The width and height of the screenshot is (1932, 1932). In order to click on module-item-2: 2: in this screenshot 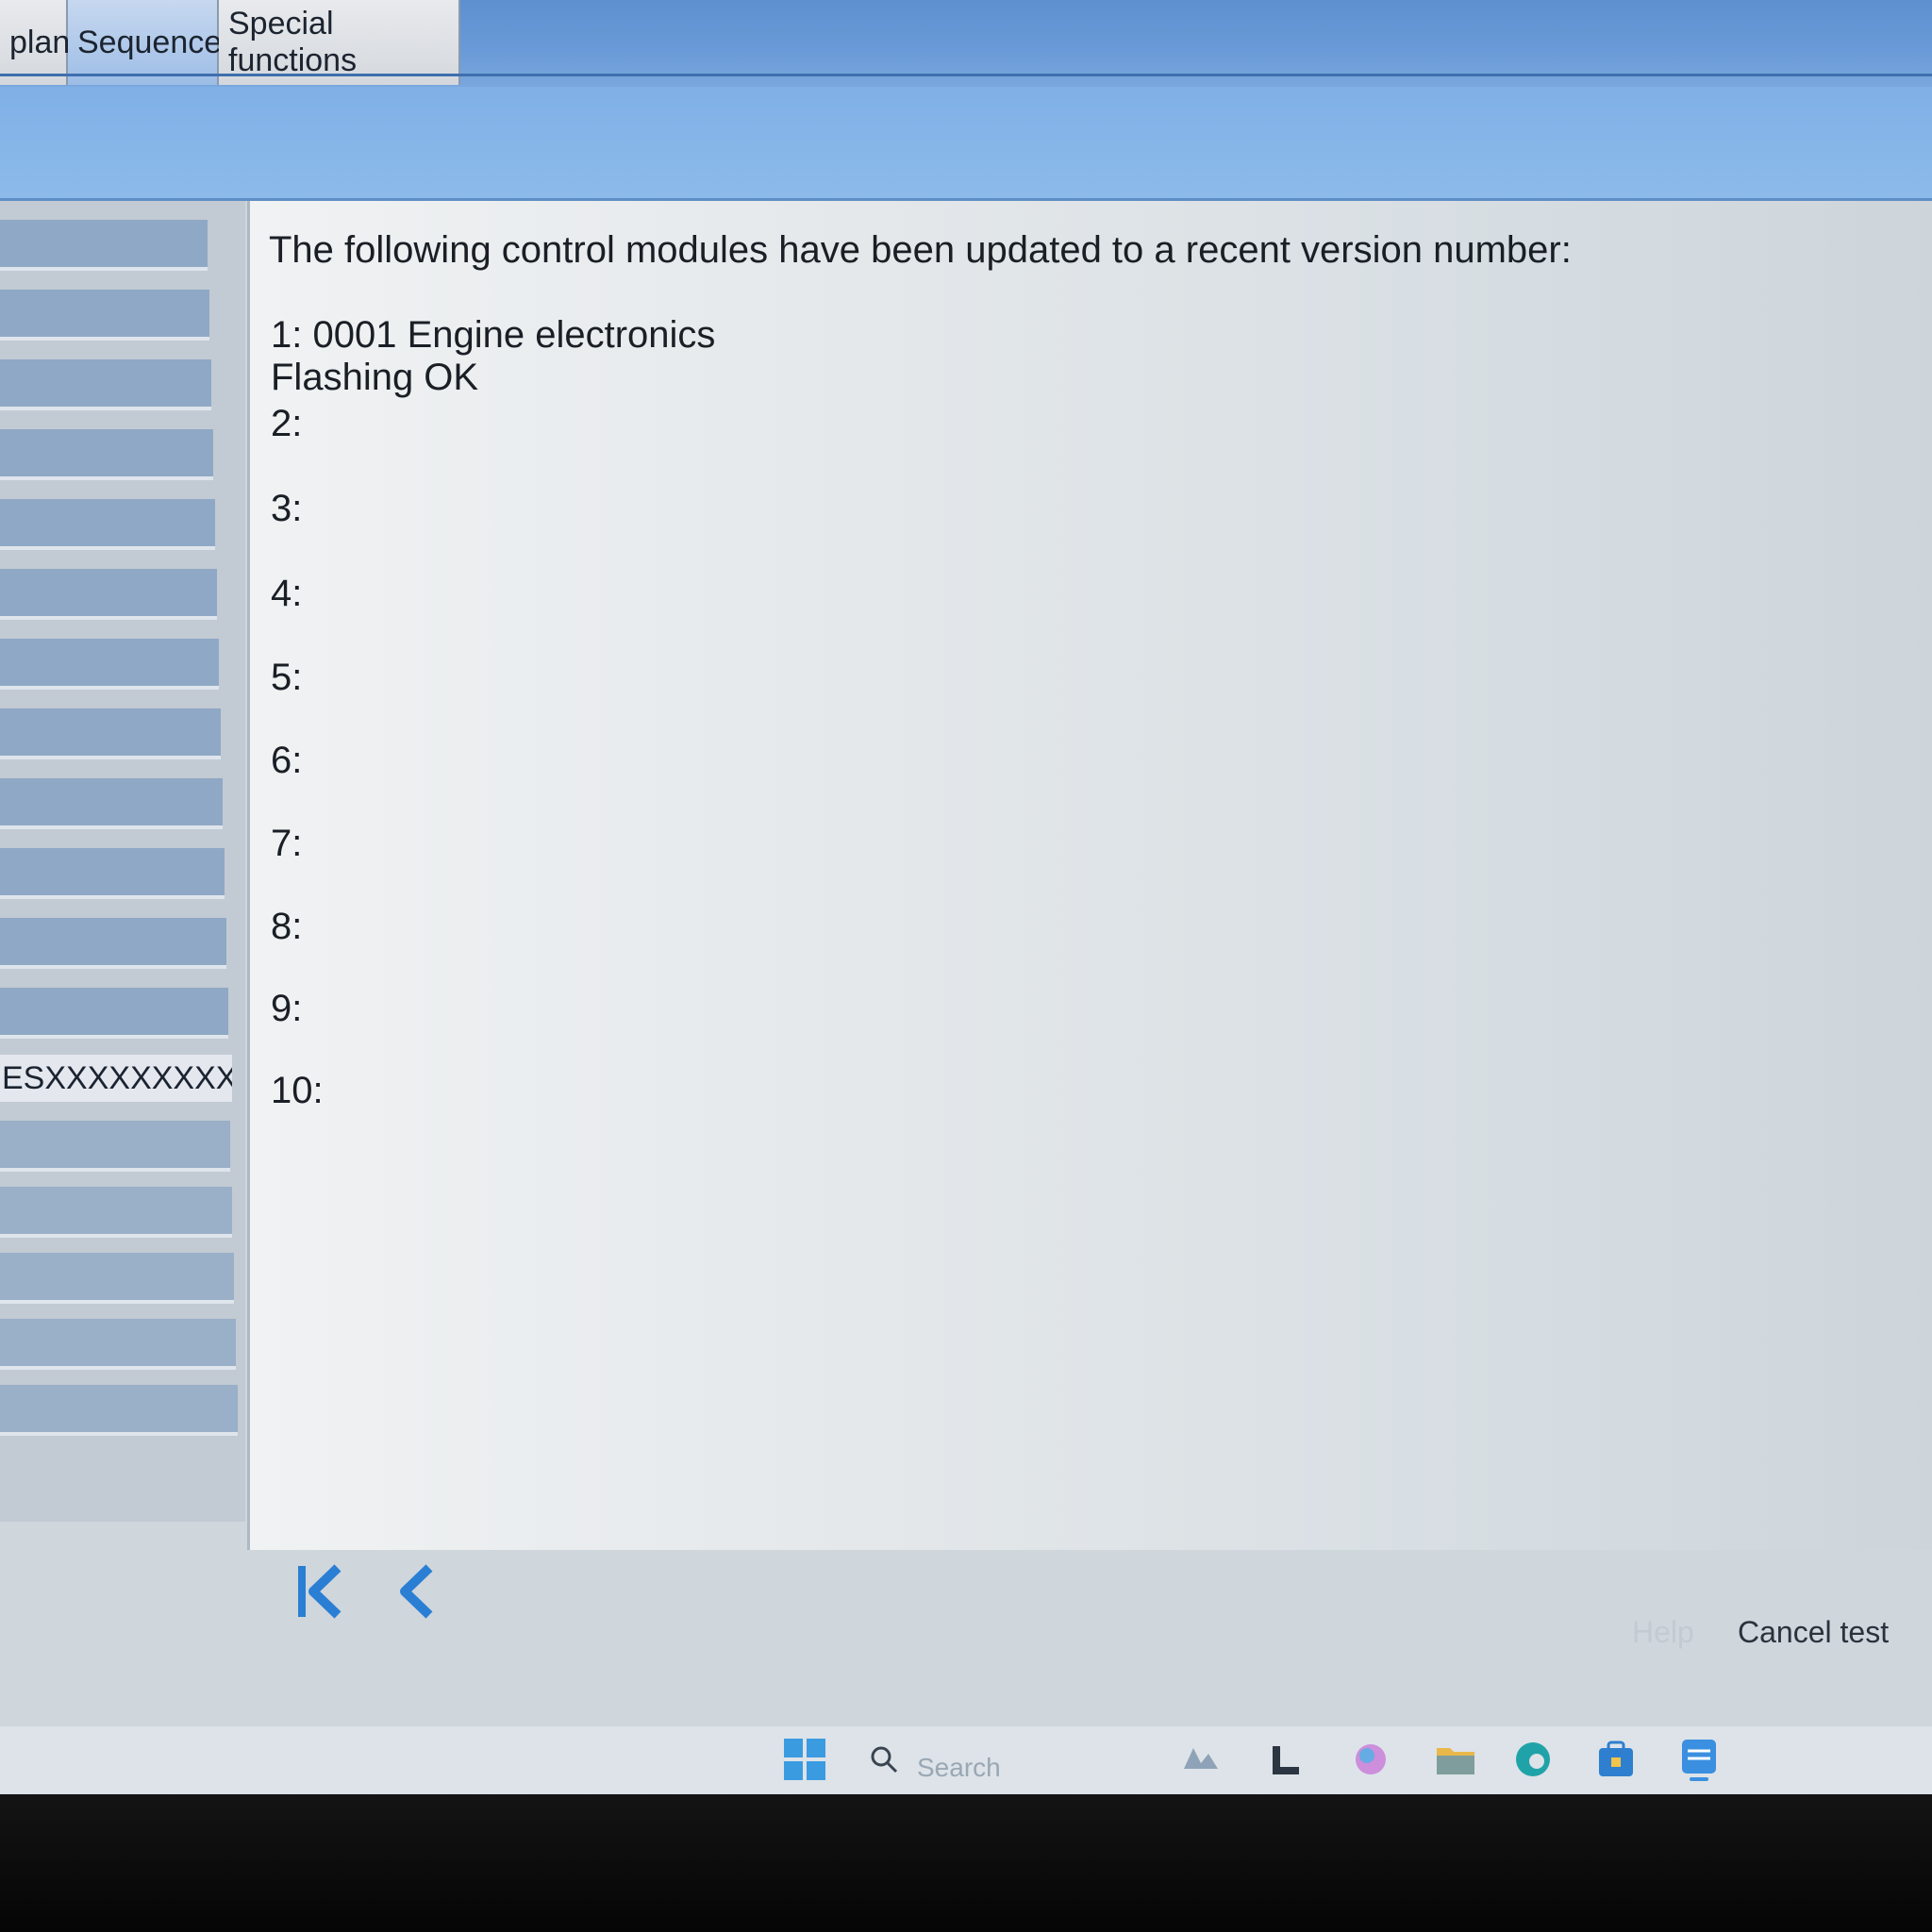, I will do `click(287, 423)`.